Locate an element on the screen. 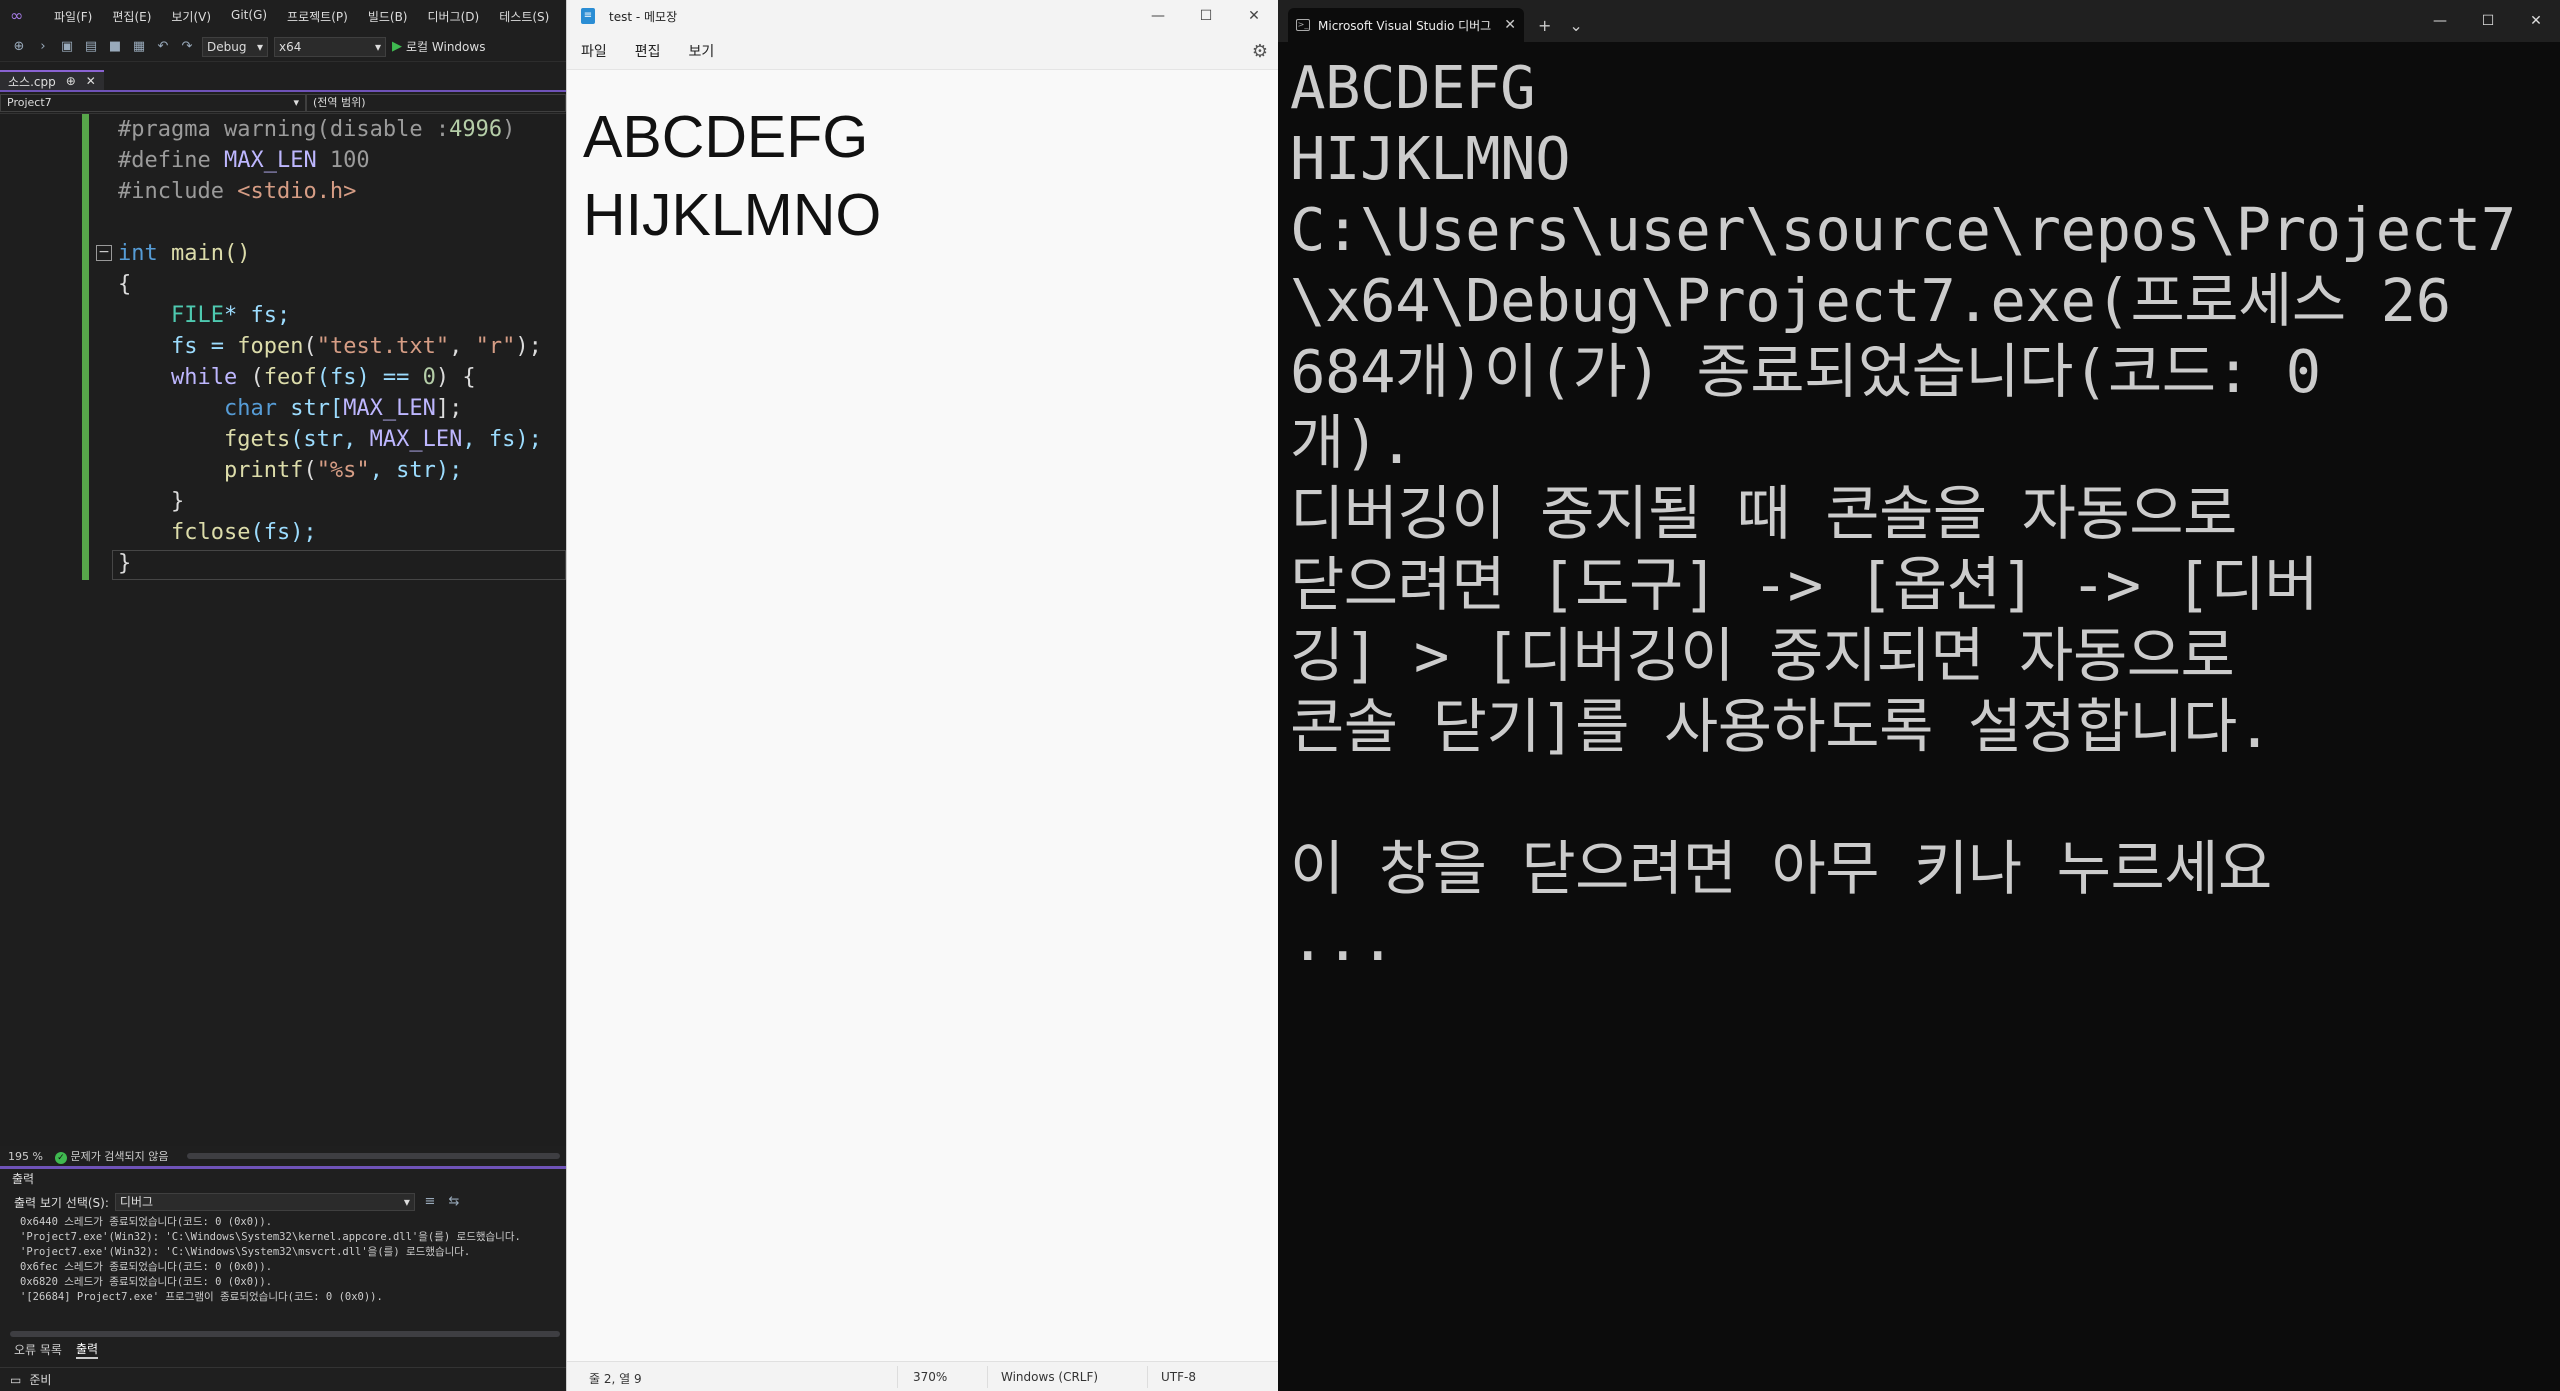 The height and width of the screenshot is (1391, 2560). visual-studio-logo-icon: ∞ is located at coordinates (21, 16).